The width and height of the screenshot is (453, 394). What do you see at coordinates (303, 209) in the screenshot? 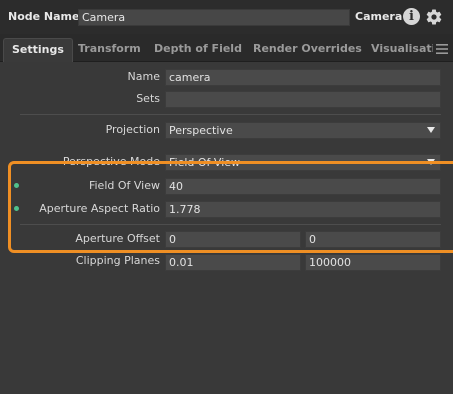
I see `aperture-aspect-ratio-field: 1.778` at bounding box center [303, 209].